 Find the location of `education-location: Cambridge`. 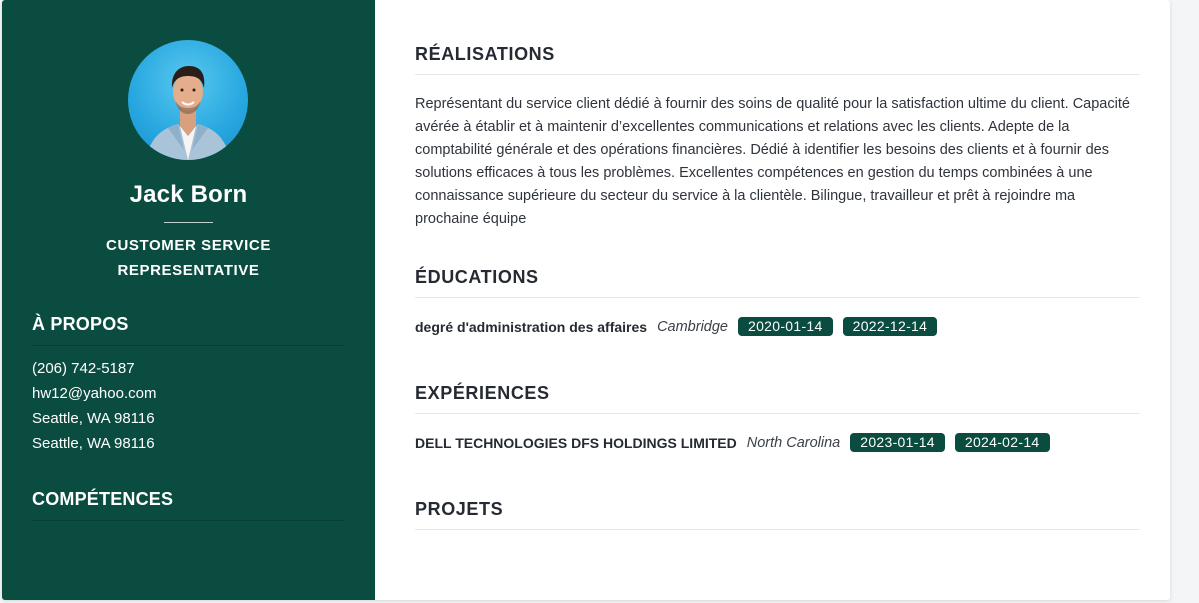

education-location: Cambridge is located at coordinates (692, 326).